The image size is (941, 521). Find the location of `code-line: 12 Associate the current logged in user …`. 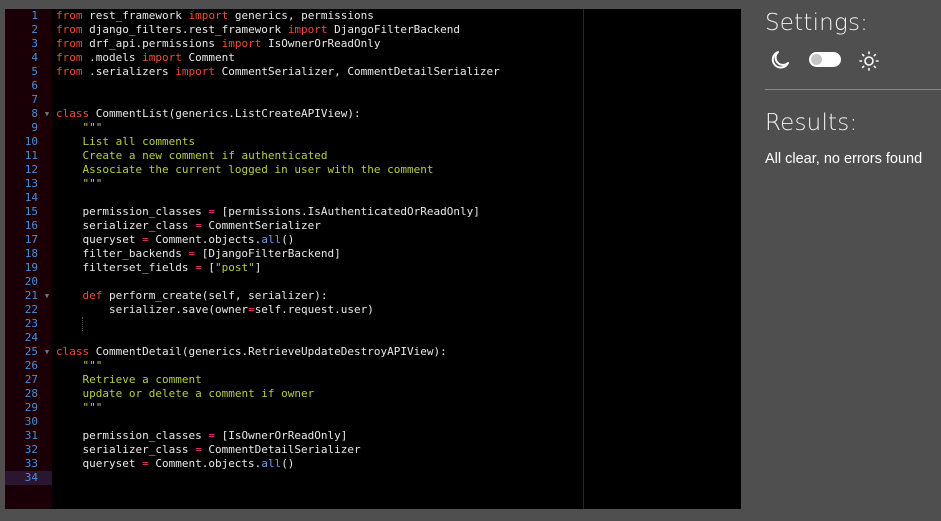

code-line: 12 Associate the current logged in user … is located at coordinates (373, 170).